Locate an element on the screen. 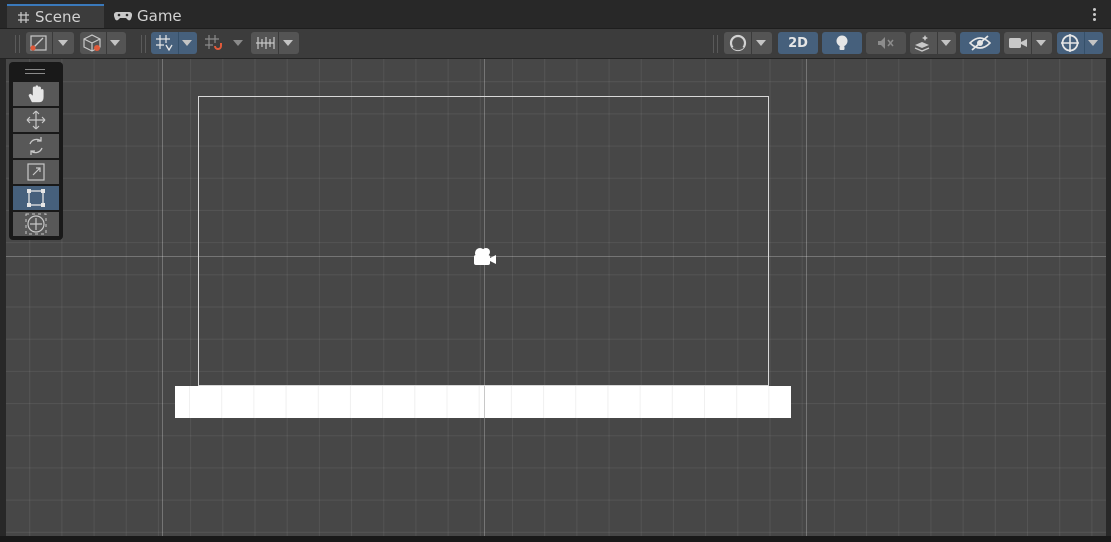 The width and height of the screenshot is (1111, 542). scene-toolbar: 2D is located at coordinates (555, 44).